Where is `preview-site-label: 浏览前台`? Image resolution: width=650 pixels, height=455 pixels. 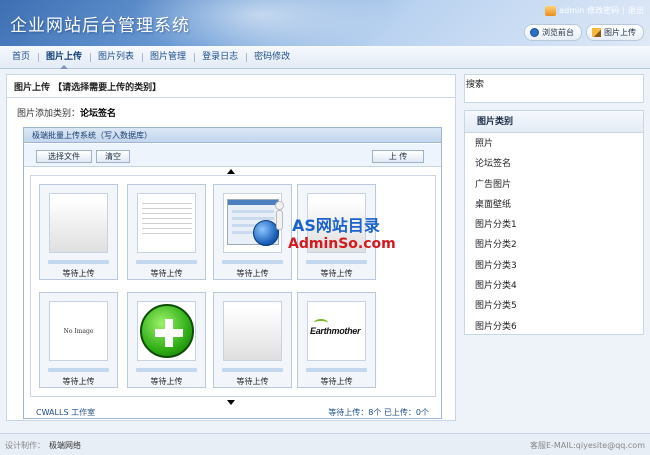
preview-site-label: 浏览前台 is located at coordinates (558, 32).